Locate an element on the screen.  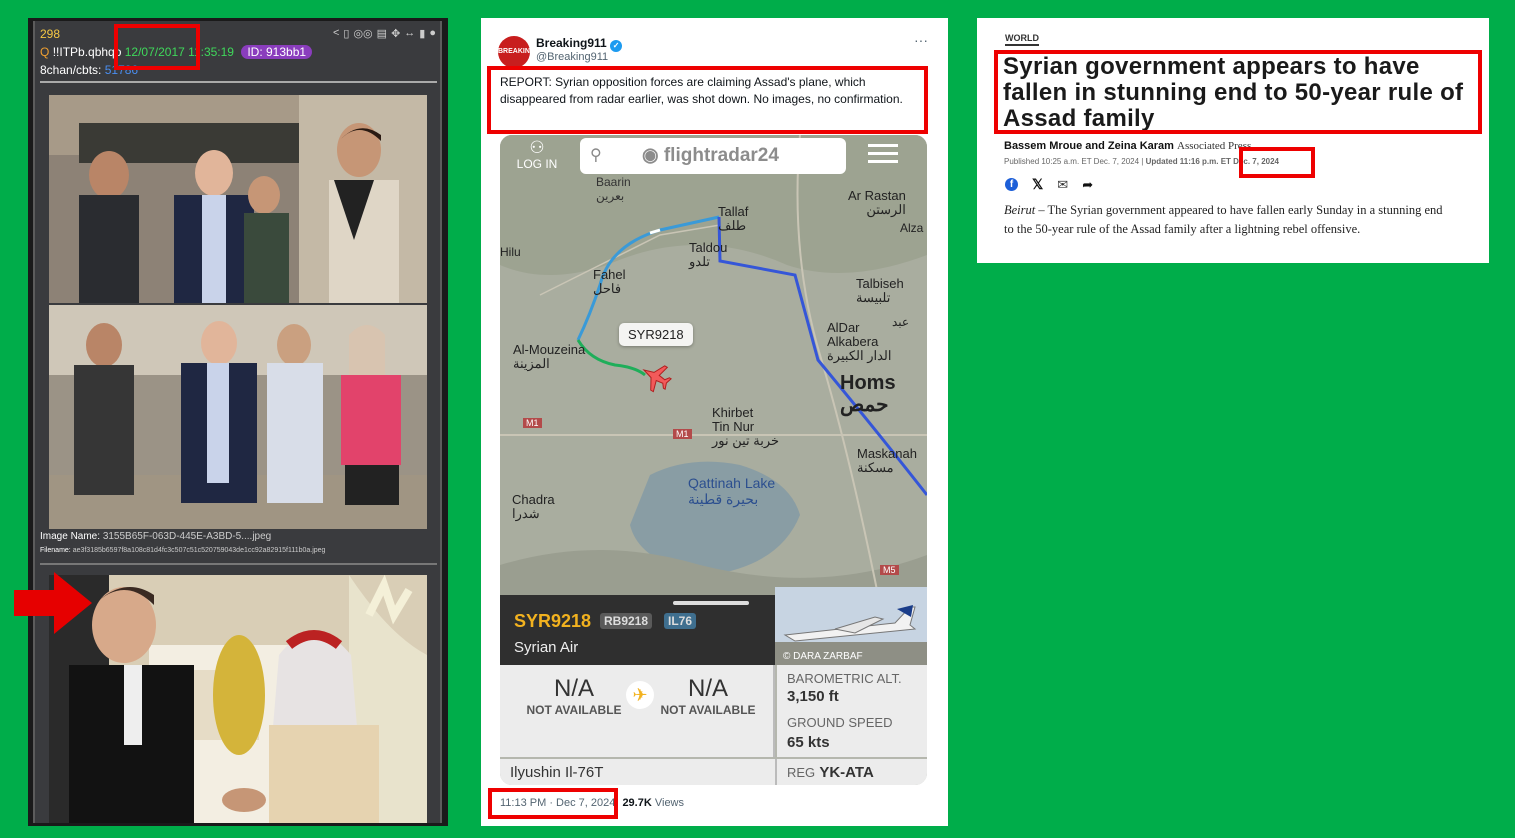
board-line: 8chan/cbts: 51786 is located at coordinates (89, 70).